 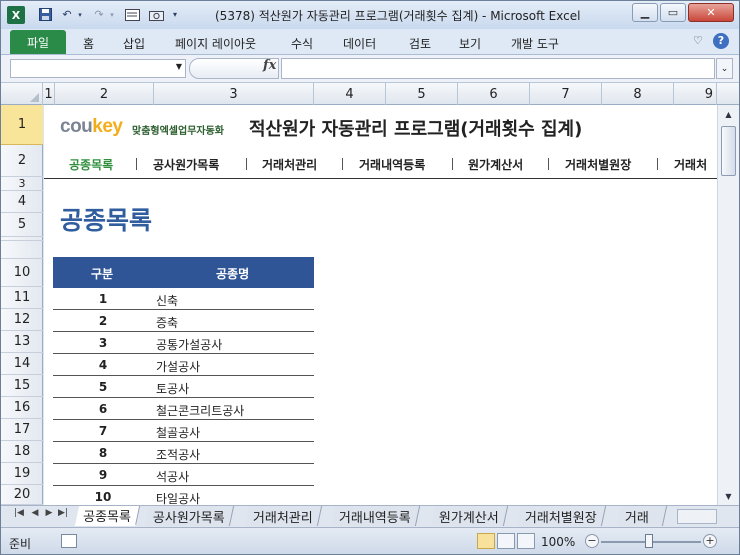 I want to click on help-icon: ?, so click(x=721, y=41).